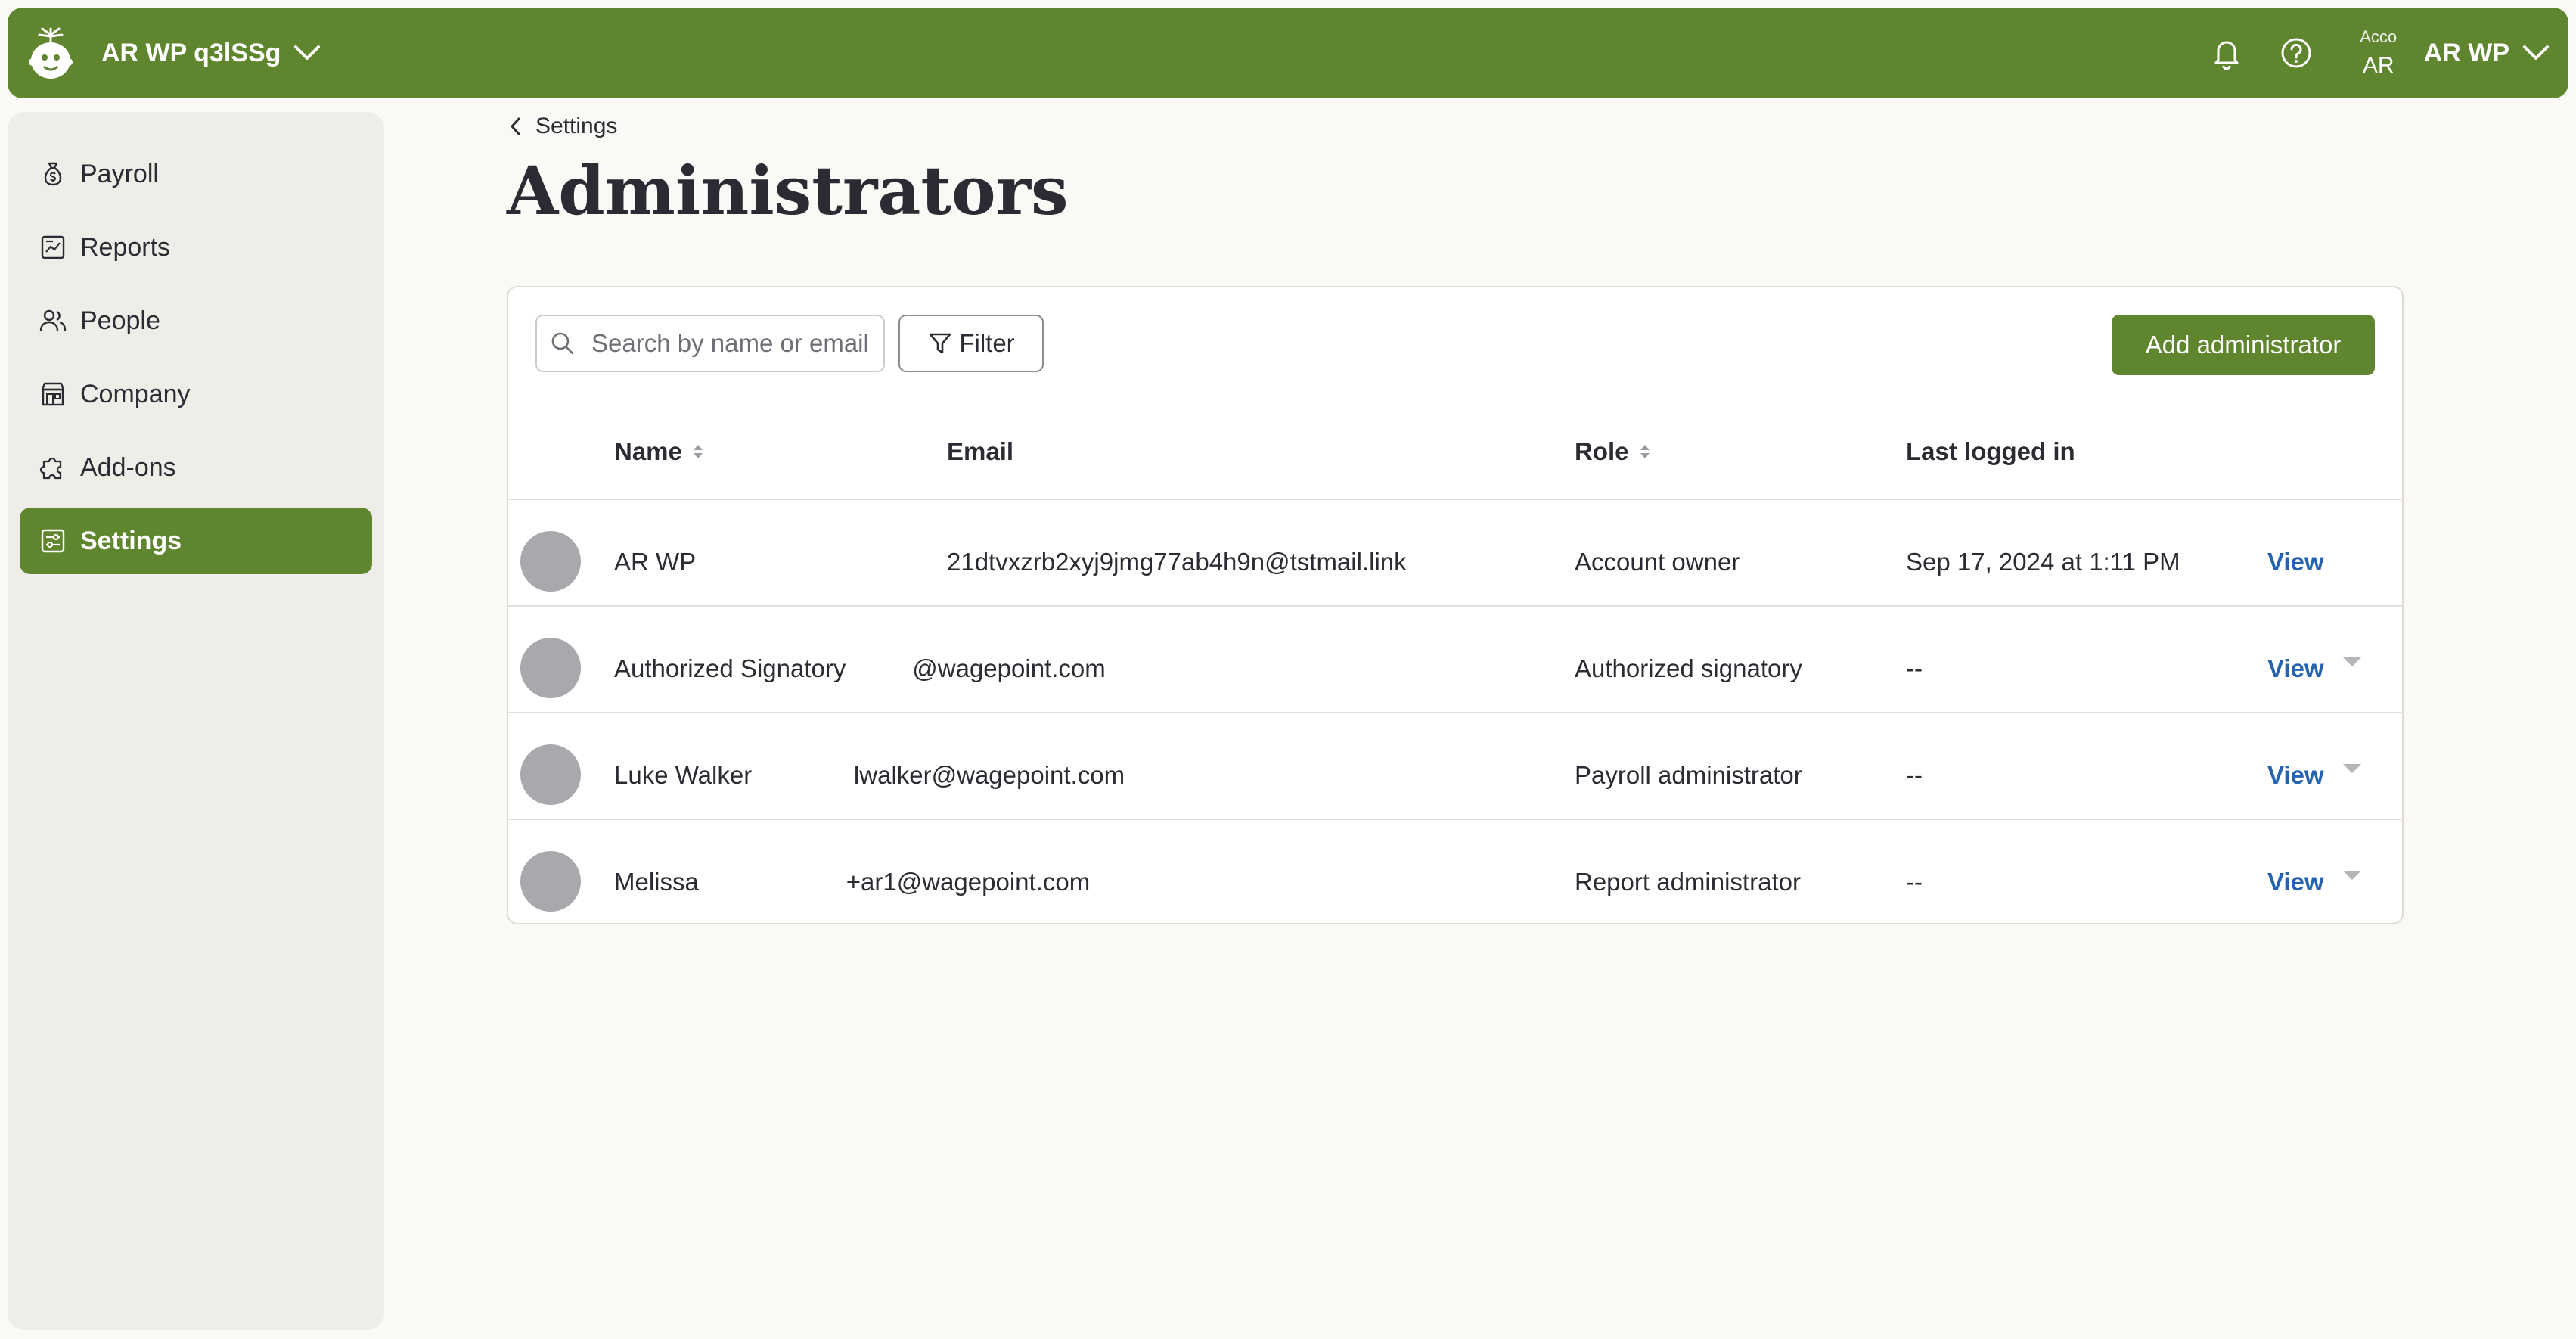 This screenshot has height=1339, width=2576. What do you see at coordinates (53, 174) in the screenshot?
I see `money-bag-icon` at bounding box center [53, 174].